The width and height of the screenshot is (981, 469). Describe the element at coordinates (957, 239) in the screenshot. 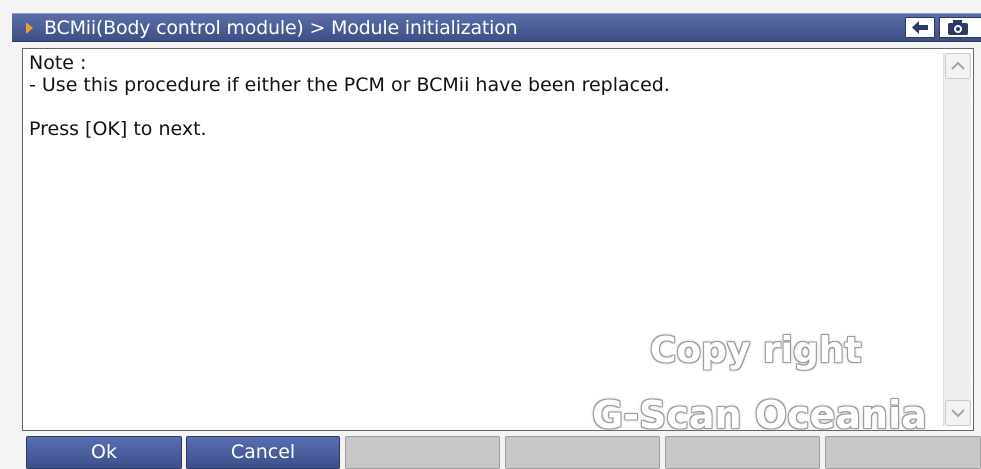

I see `vertical-scrollbar` at that location.